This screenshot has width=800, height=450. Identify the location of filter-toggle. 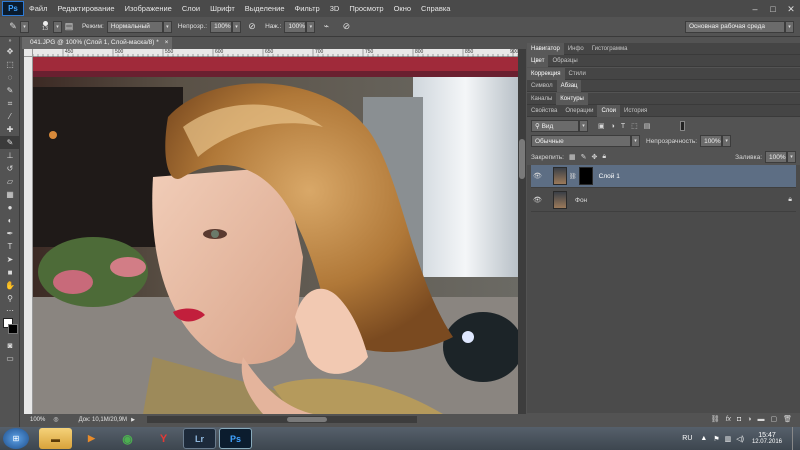
(683, 126).